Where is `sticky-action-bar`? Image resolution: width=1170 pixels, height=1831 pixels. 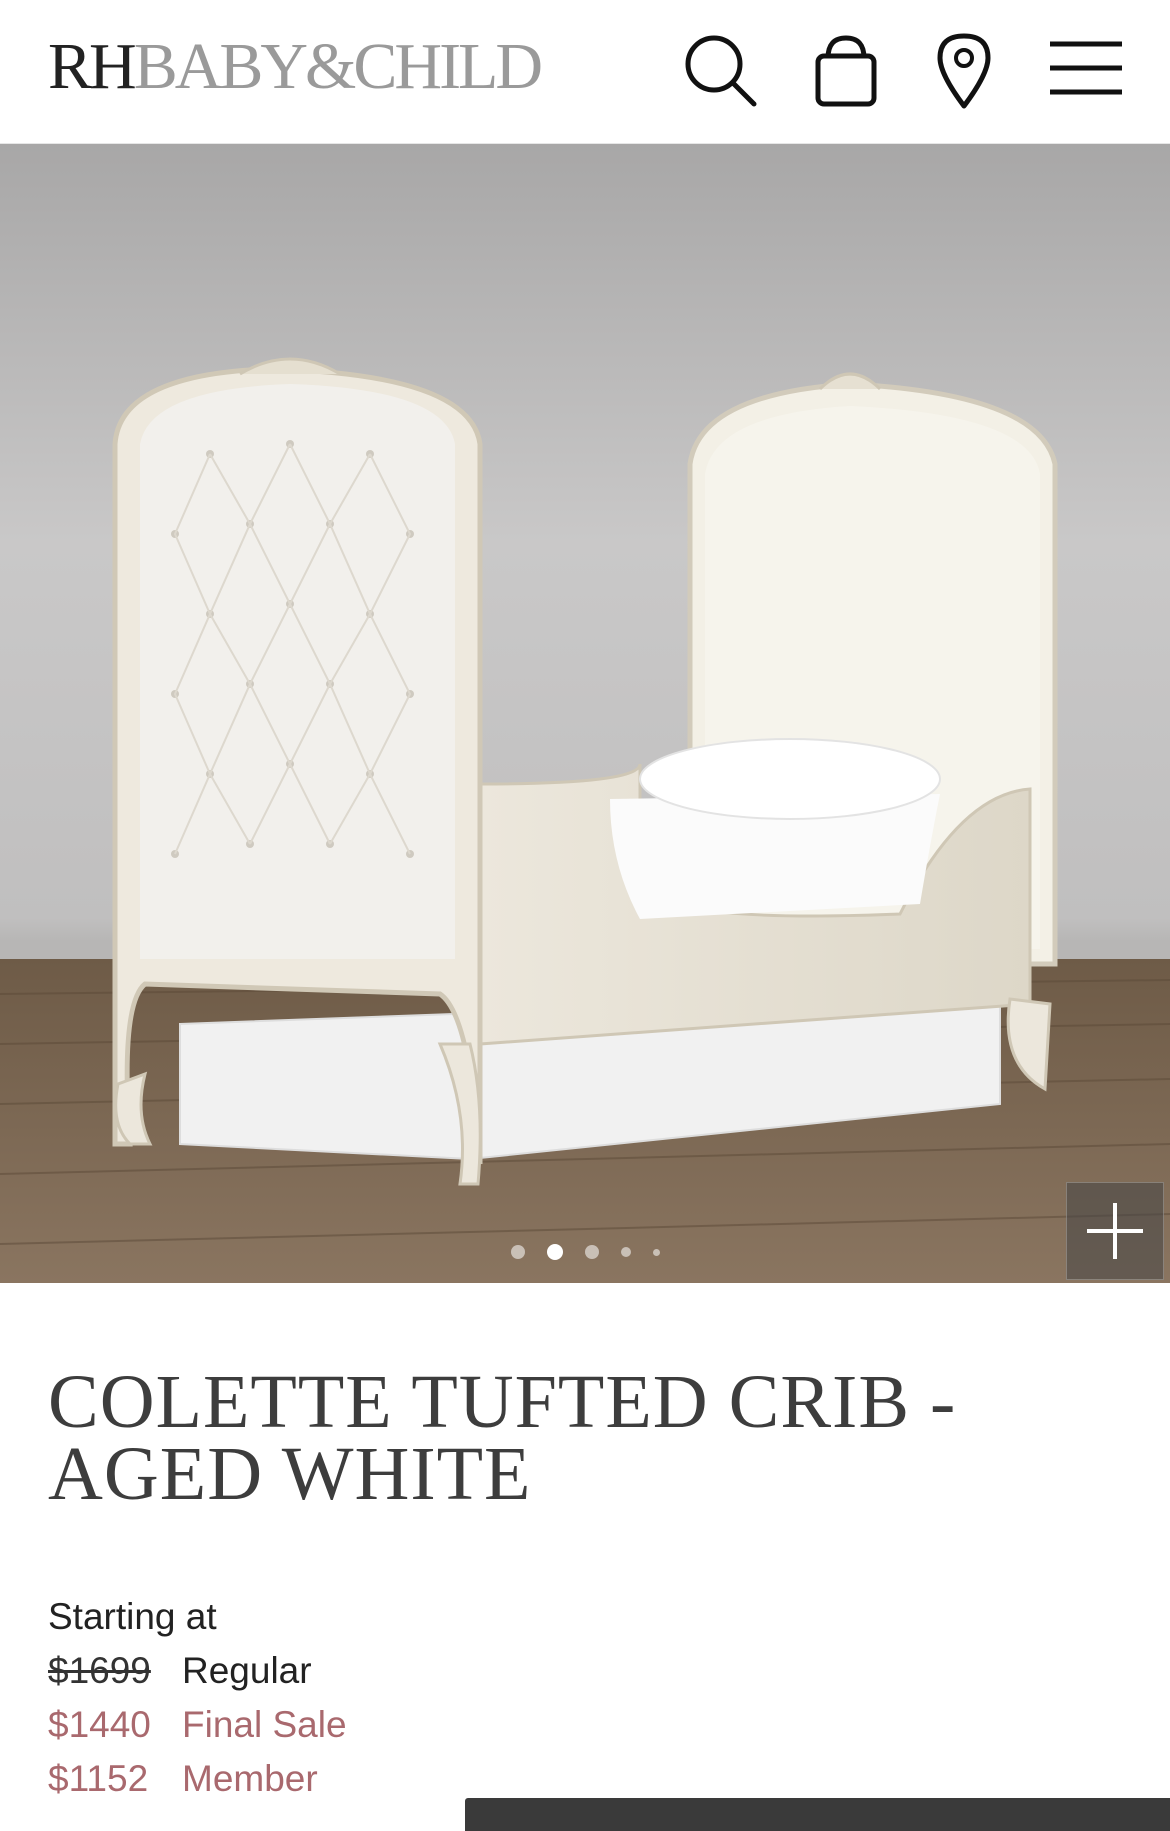 sticky-action-bar is located at coordinates (817, 1814).